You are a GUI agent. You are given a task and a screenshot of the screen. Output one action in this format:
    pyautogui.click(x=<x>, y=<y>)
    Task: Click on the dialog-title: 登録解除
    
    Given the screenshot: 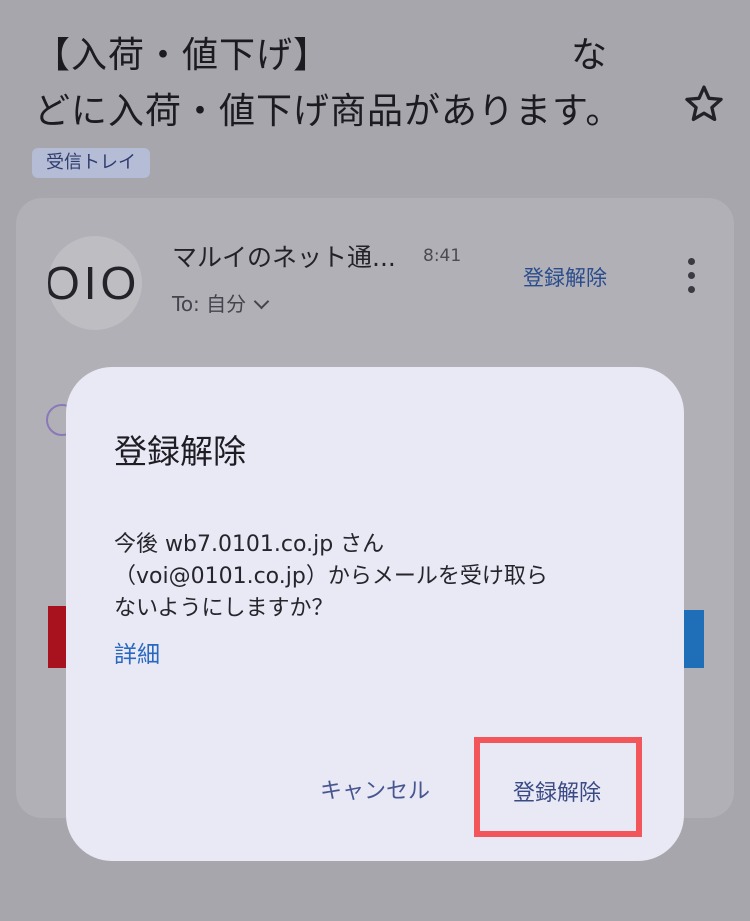 What is the action you would take?
    pyautogui.click(x=180, y=451)
    